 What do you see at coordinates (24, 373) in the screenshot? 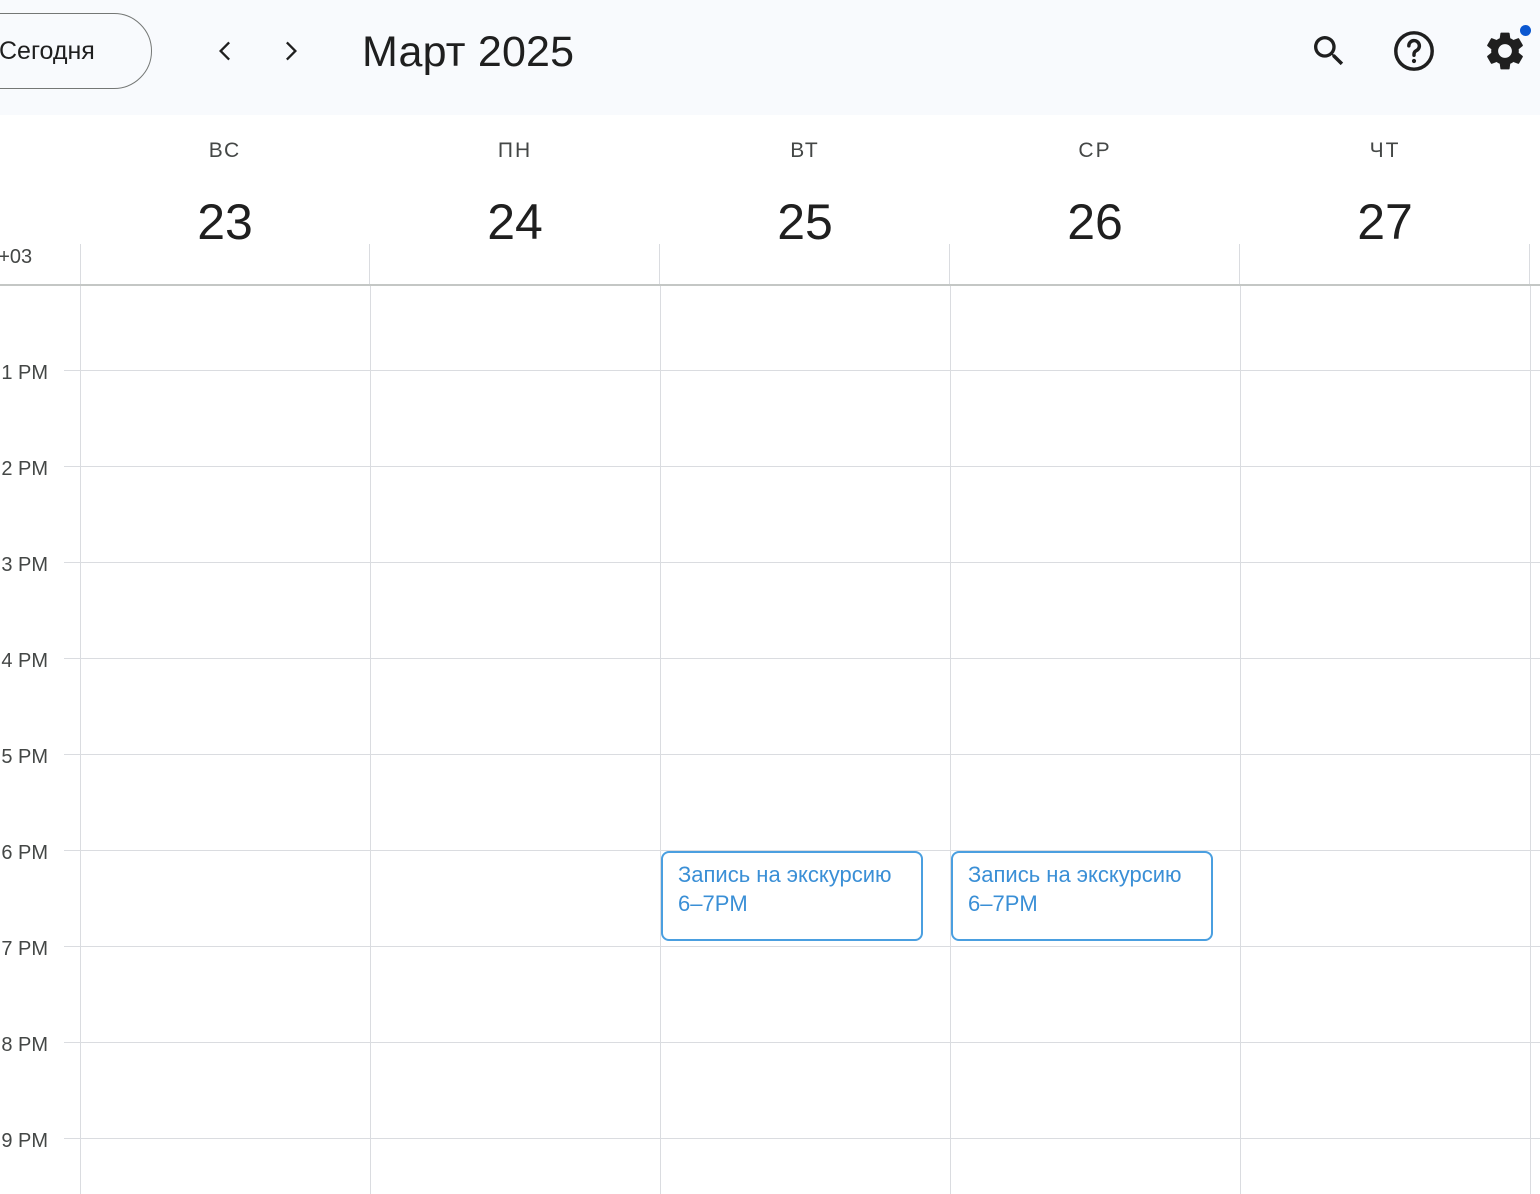
I see `hour-label: 1 PM` at bounding box center [24, 373].